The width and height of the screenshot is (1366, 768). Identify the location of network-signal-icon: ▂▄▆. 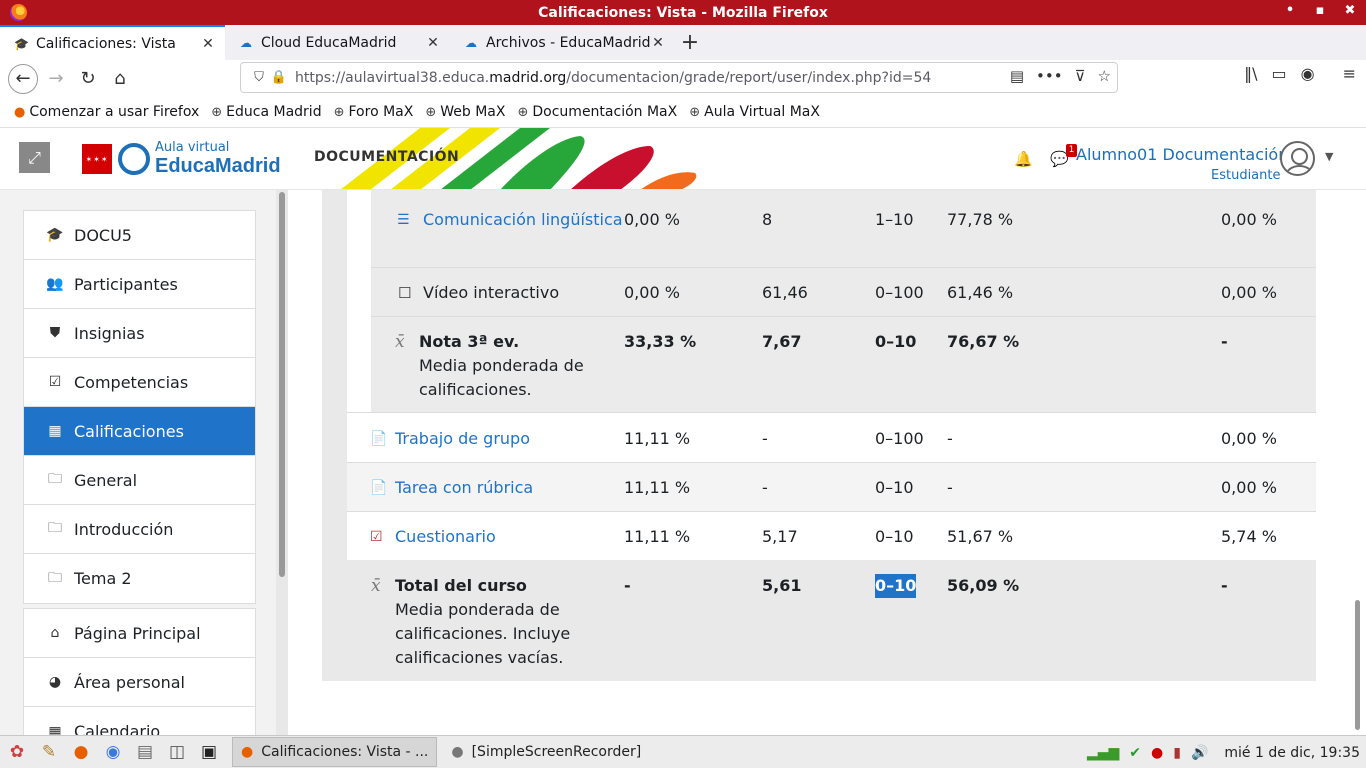
(1103, 753).